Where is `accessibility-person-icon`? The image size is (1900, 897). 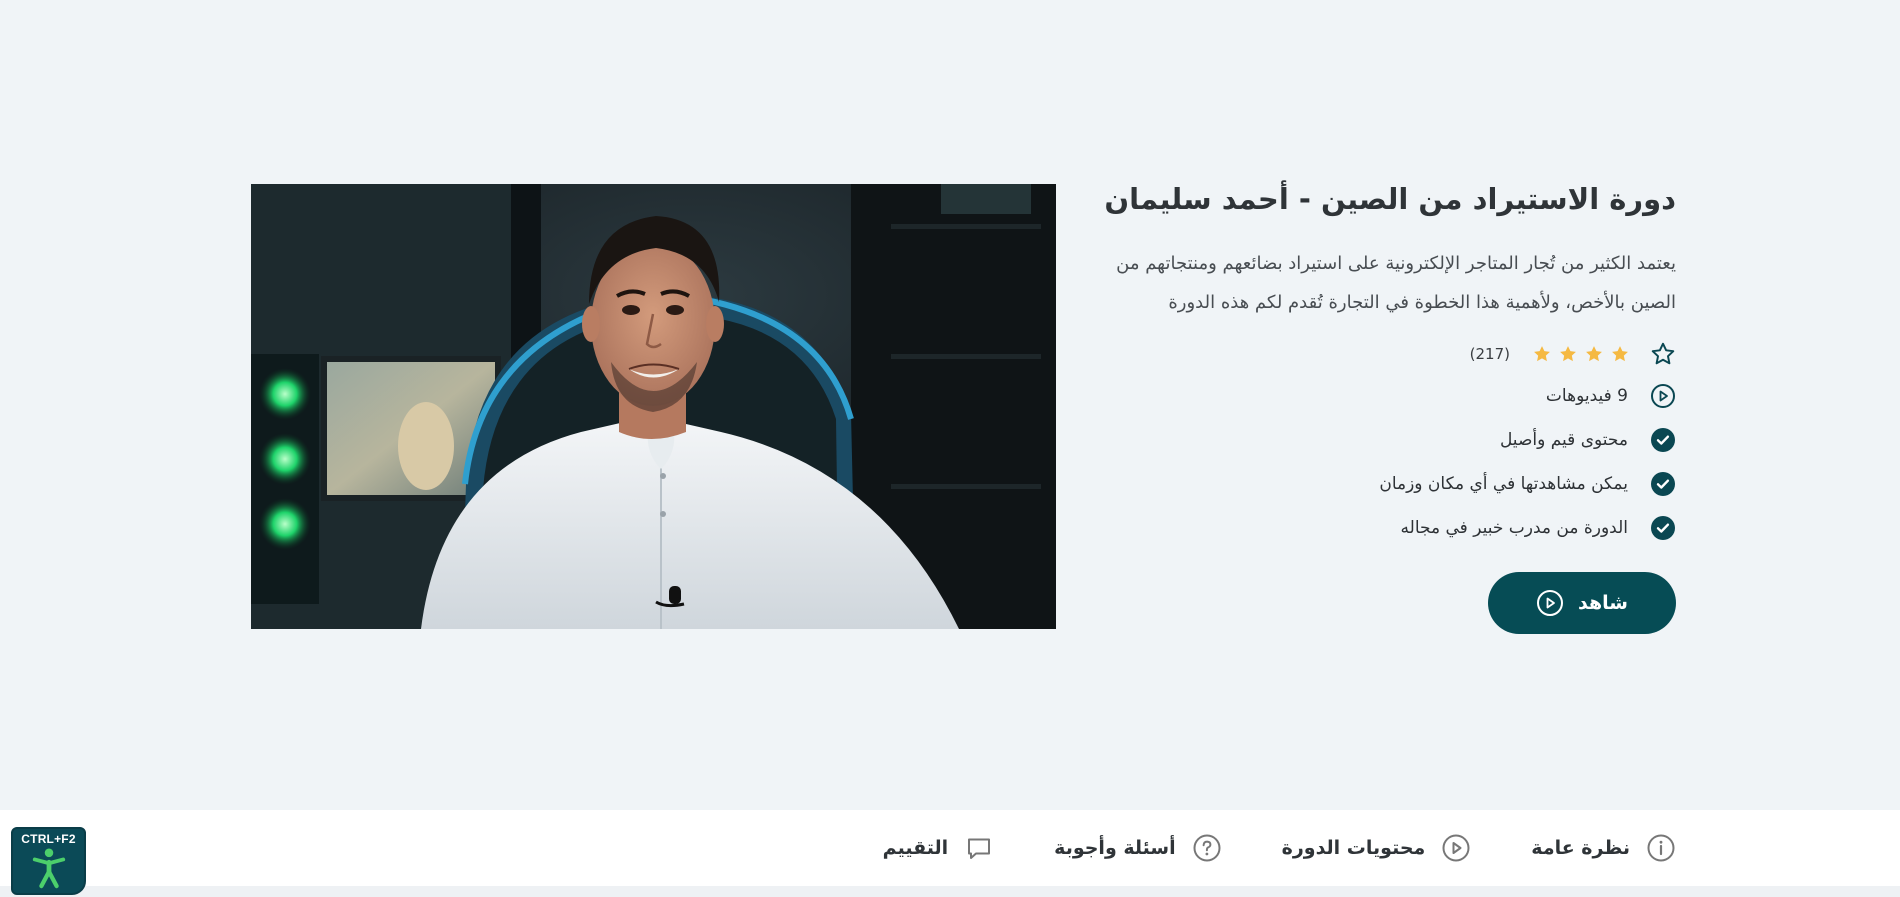 accessibility-person-icon is located at coordinates (48, 868).